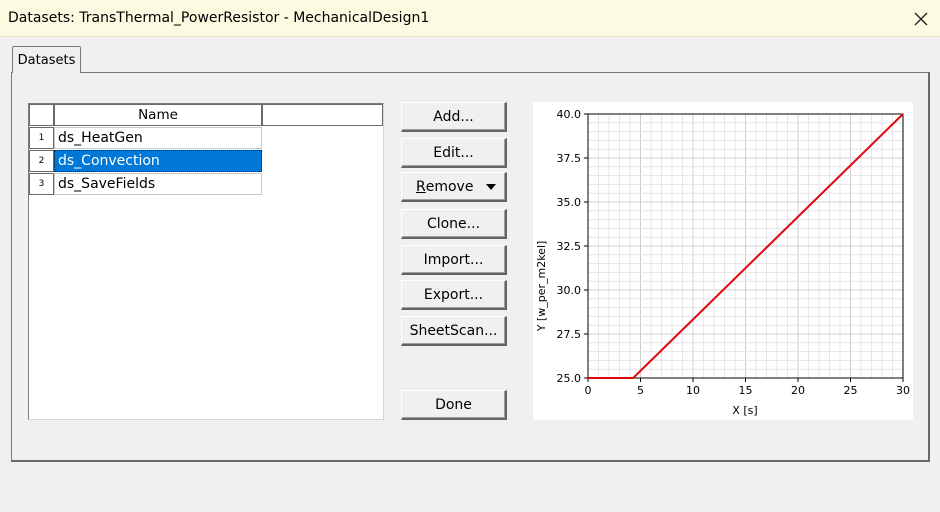 The height and width of the screenshot is (512, 940). Describe the element at coordinates (158, 138) in the screenshot. I see `dataset-cell-heatgen: ds_HeatGen` at that location.